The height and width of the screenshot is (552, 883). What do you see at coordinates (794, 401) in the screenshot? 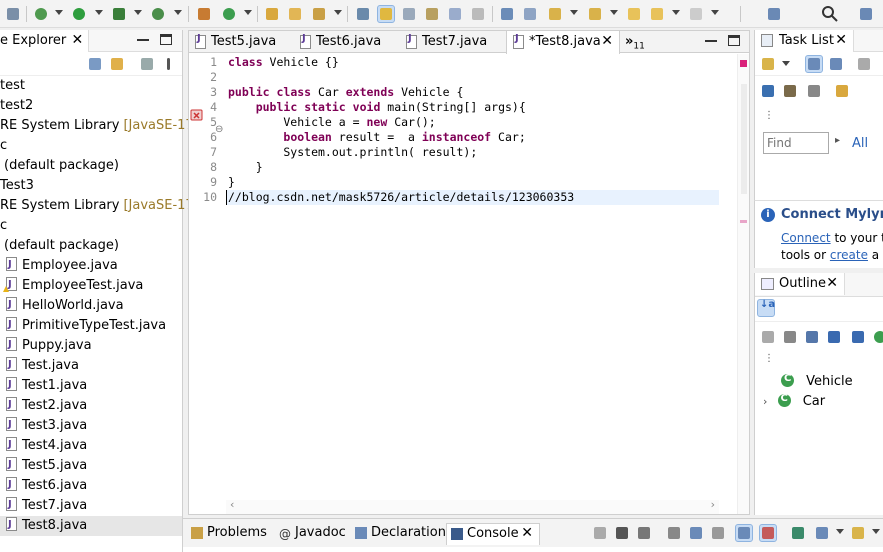
I see `outline-item-car: › Car` at bounding box center [794, 401].